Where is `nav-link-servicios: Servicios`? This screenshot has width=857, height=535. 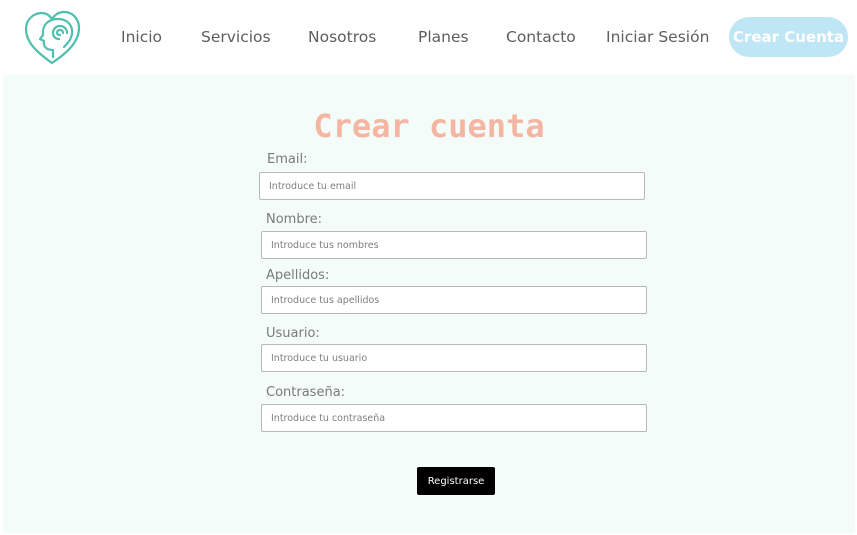
nav-link-servicios: Servicios is located at coordinates (236, 37).